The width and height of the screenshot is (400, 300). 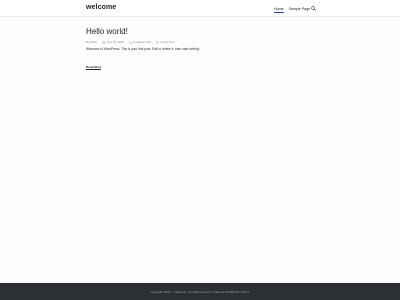 I want to click on meta-category: Uncategorized, so click(x=140, y=42).